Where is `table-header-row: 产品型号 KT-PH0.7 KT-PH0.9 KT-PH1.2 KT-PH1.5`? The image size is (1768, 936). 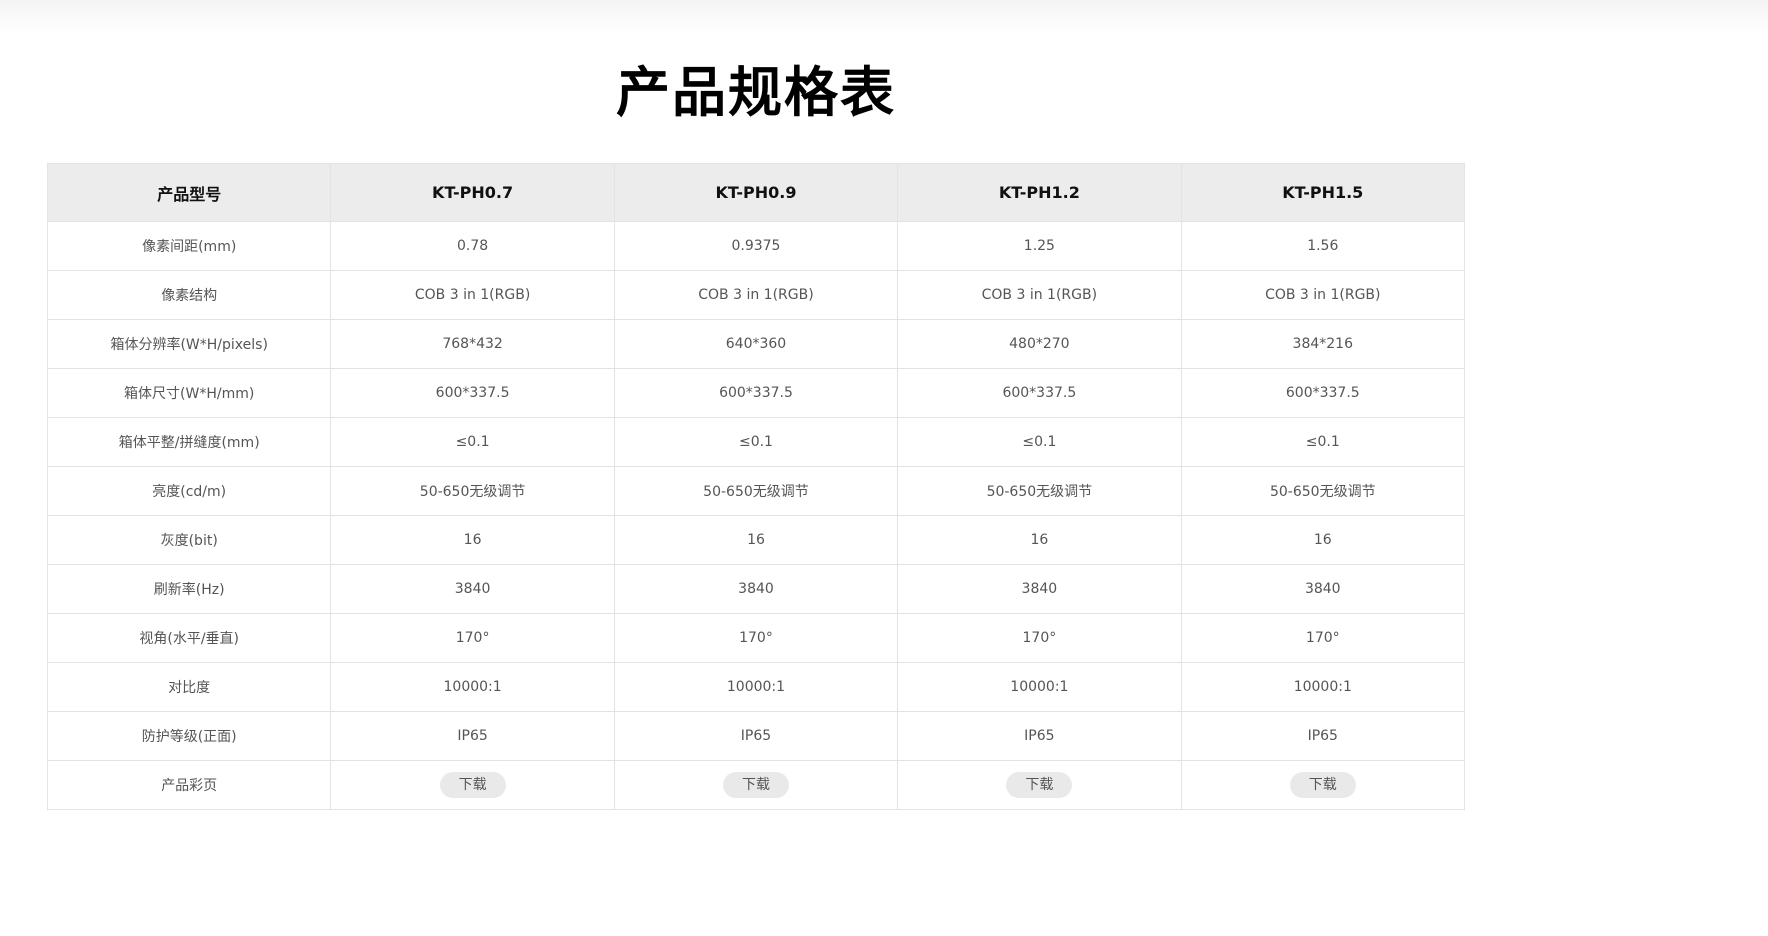
table-header-row: 产品型号 KT-PH0.7 KT-PH0.9 KT-PH1.2 KT-PH1.5 is located at coordinates (756, 192).